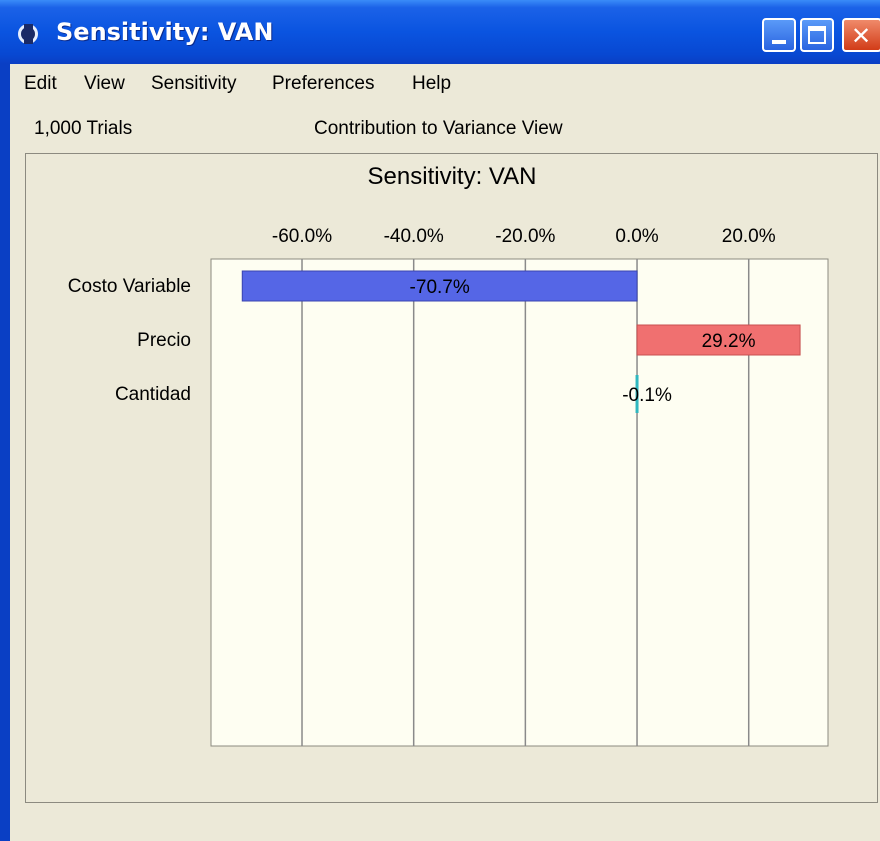 The width and height of the screenshot is (880, 841). What do you see at coordinates (164, 340) in the screenshot?
I see `category-label: Precio` at bounding box center [164, 340].